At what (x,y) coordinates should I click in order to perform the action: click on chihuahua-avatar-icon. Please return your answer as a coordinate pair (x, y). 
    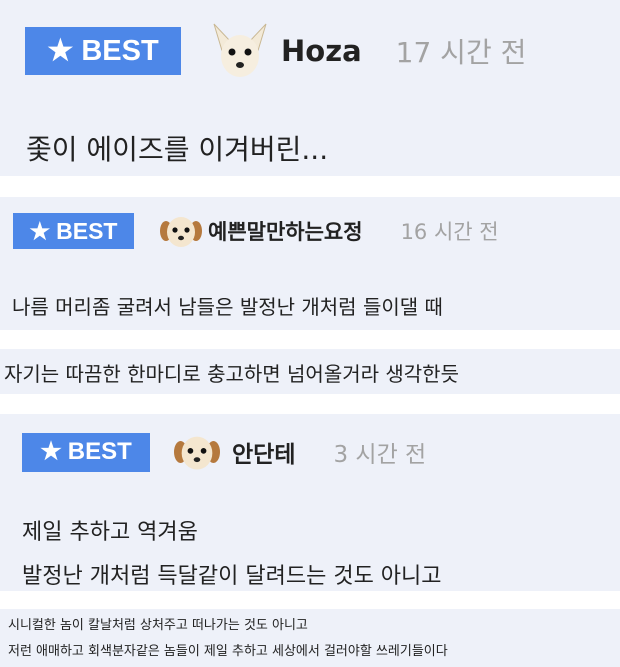
    Looking at the image, I should click on (240, 51).